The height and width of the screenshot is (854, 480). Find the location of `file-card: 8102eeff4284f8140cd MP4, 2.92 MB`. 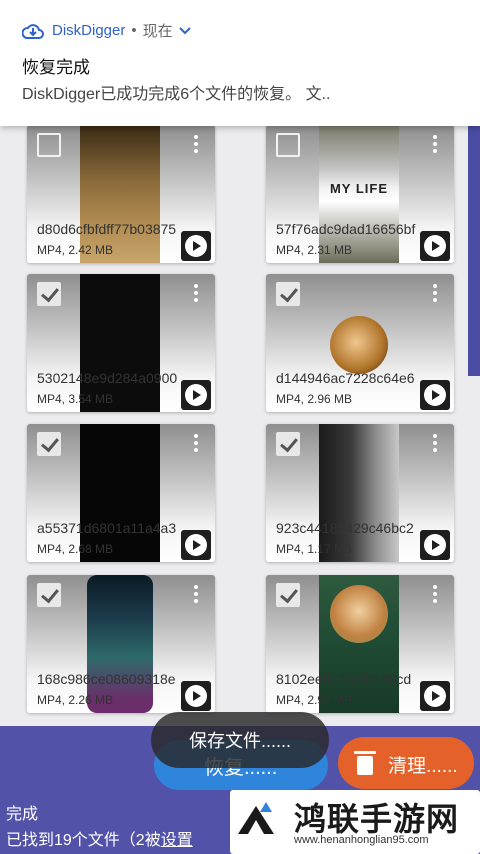

file-card: 8102eeff4284f8140cd MP4, 2.92 MB is located at coordinates (360, 644).